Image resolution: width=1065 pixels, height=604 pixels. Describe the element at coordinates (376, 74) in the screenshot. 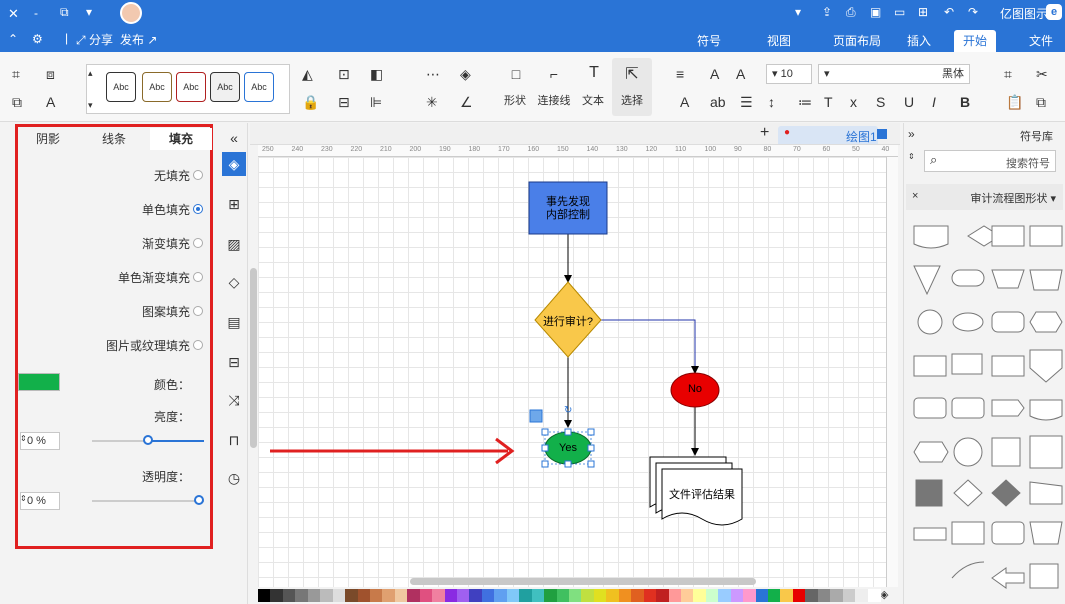

I see `bring-front-icon: ◧` at that location.